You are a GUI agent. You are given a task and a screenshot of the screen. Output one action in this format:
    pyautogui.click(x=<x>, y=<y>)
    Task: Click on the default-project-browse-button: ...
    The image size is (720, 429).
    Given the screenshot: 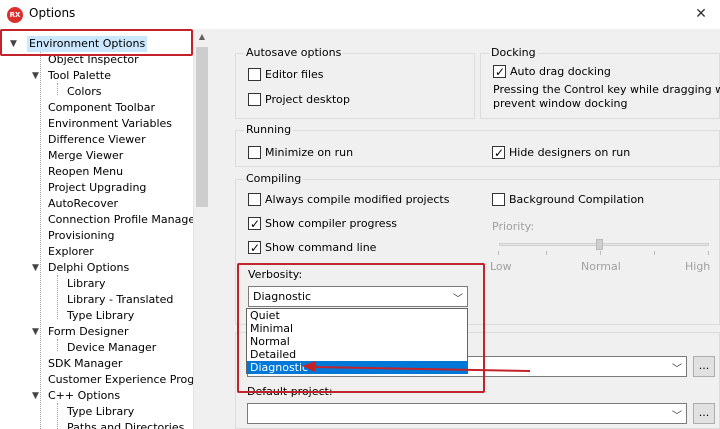 What is the action you would take?
    pyautogui.click(x=704, y=413)
    